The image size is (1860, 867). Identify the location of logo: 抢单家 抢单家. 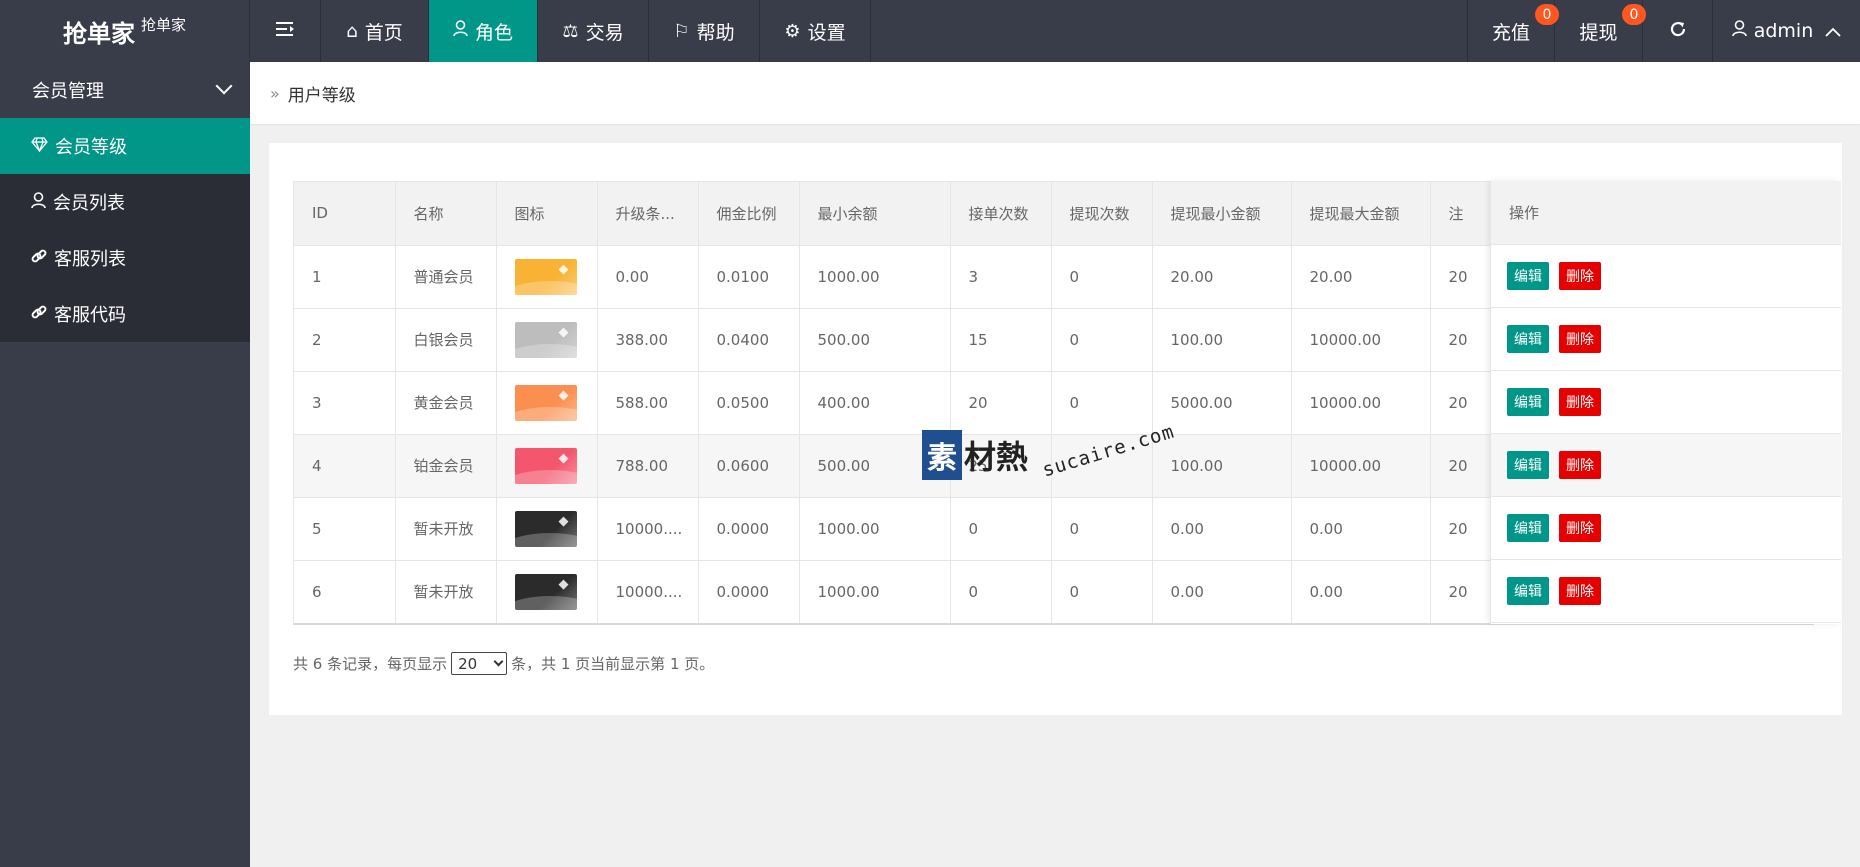
(125, 31).